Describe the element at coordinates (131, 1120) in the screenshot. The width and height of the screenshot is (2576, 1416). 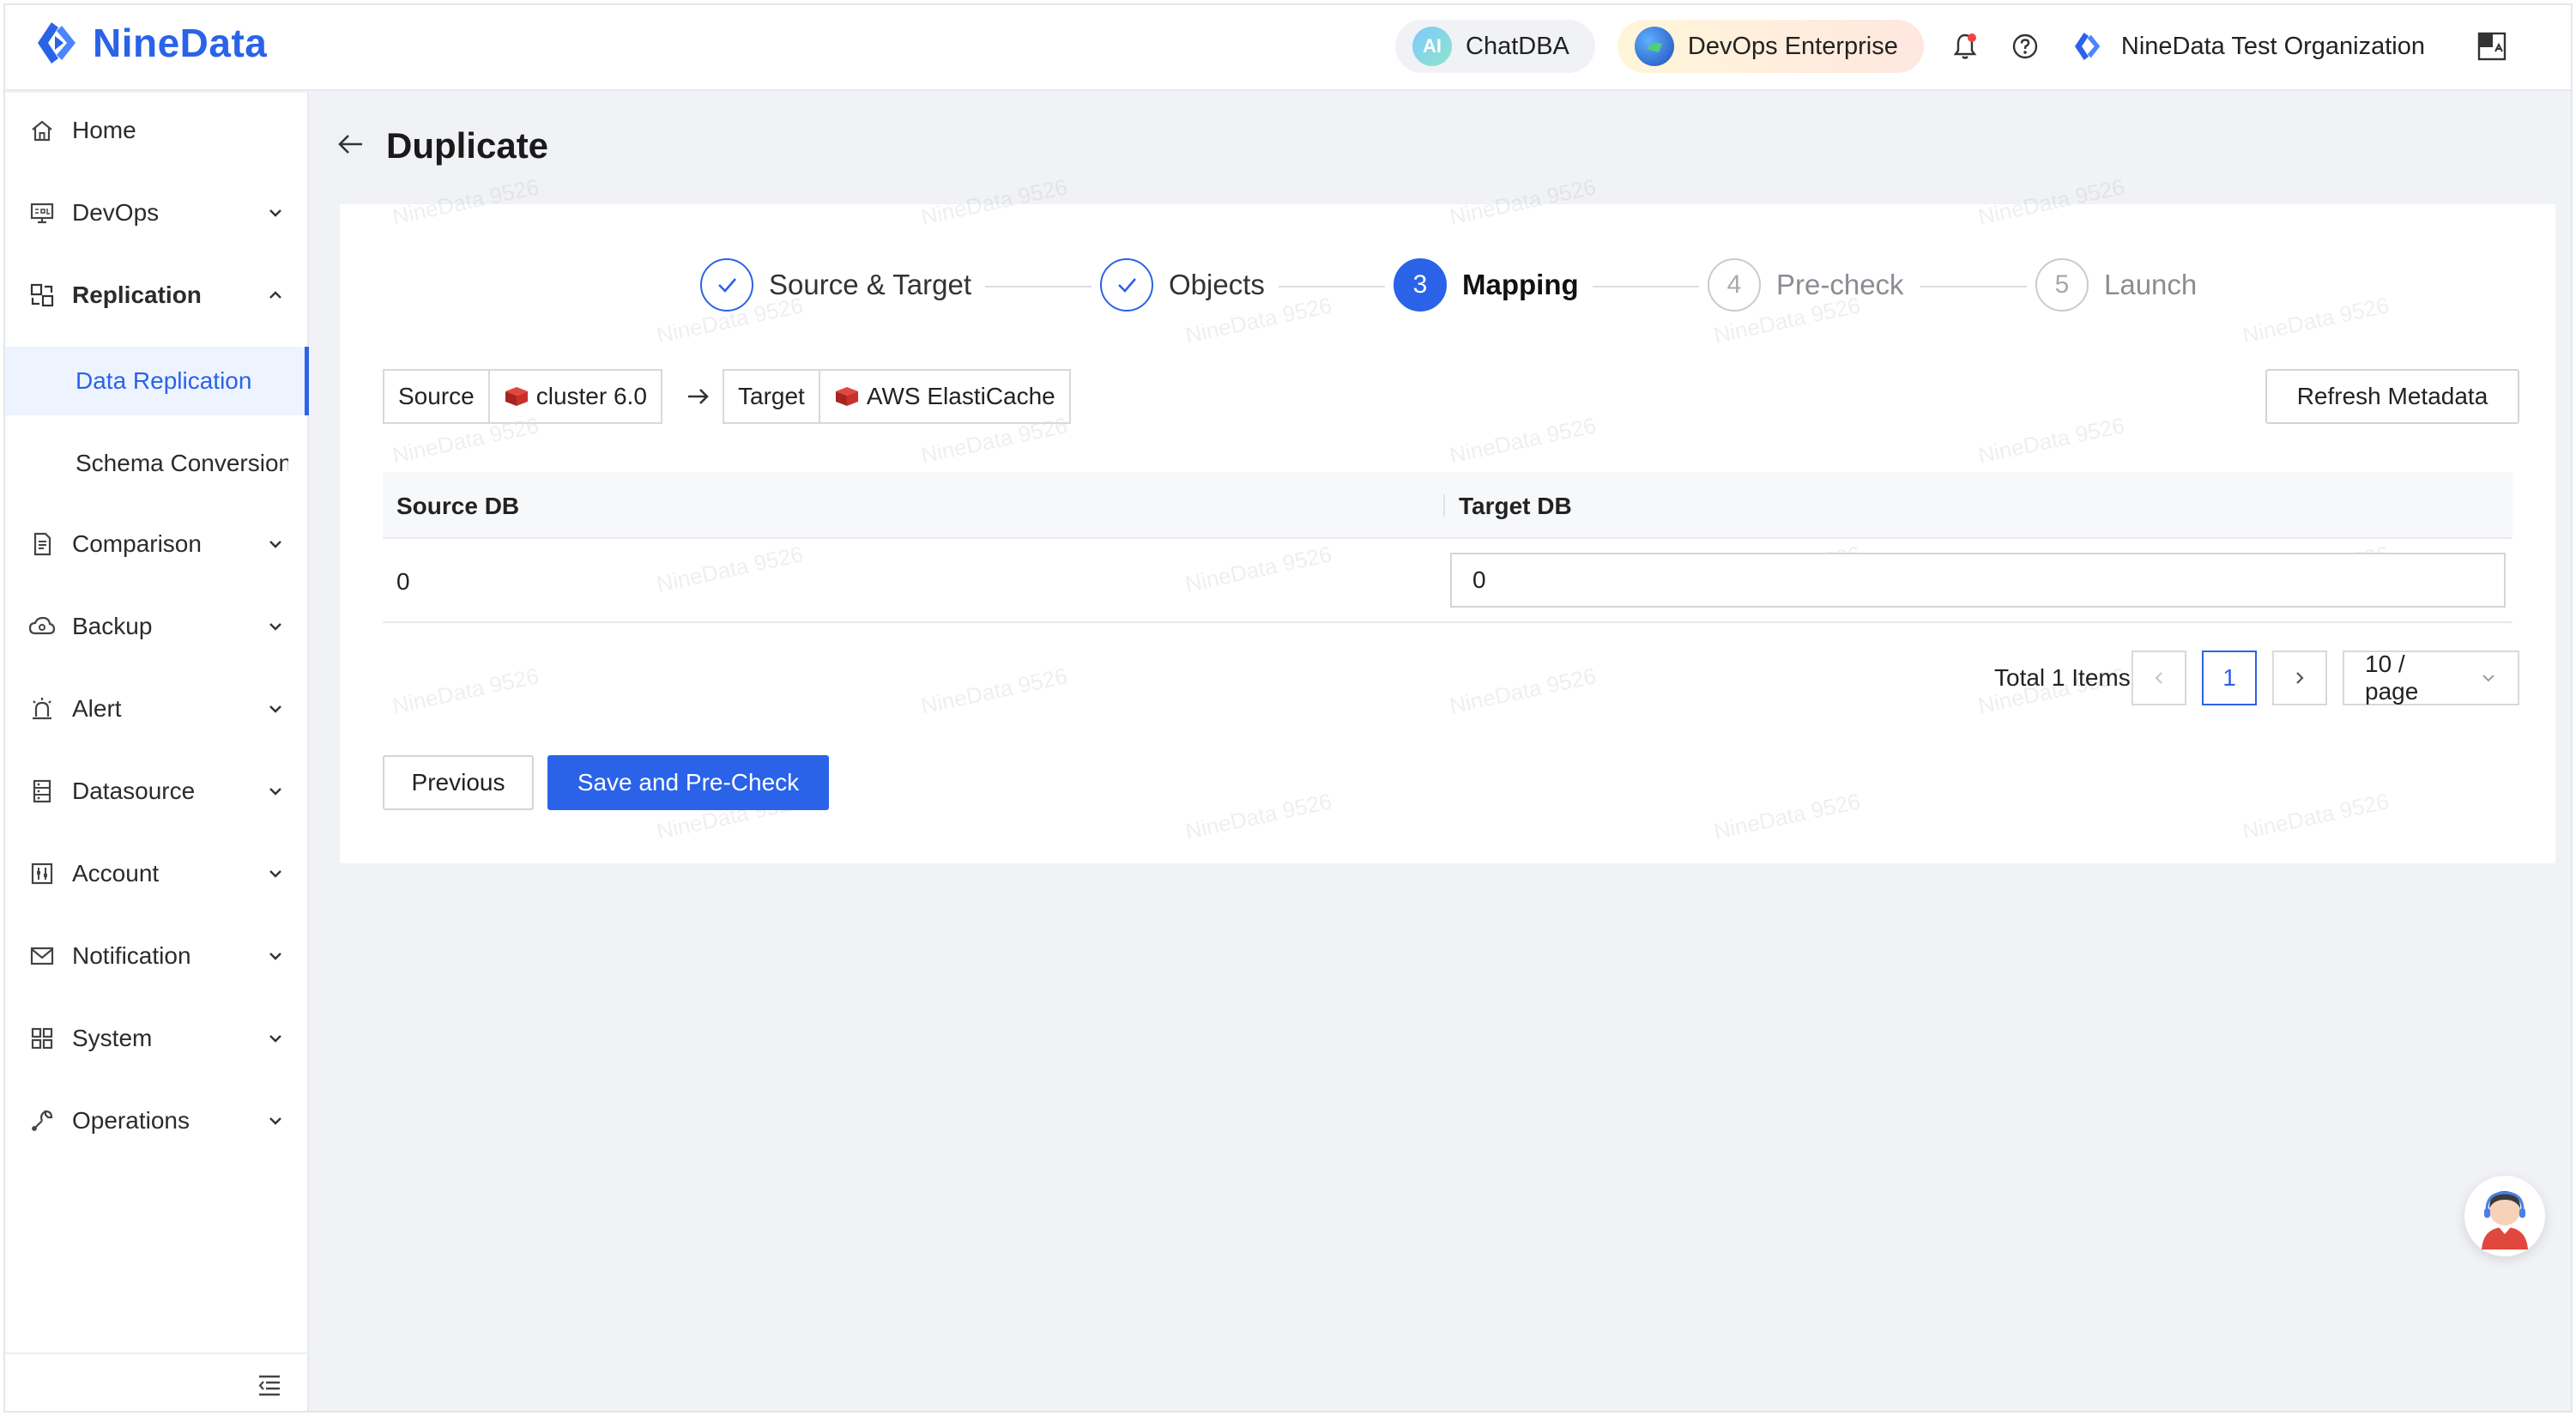
I see `sidebar-item-label: Operations` at that location.